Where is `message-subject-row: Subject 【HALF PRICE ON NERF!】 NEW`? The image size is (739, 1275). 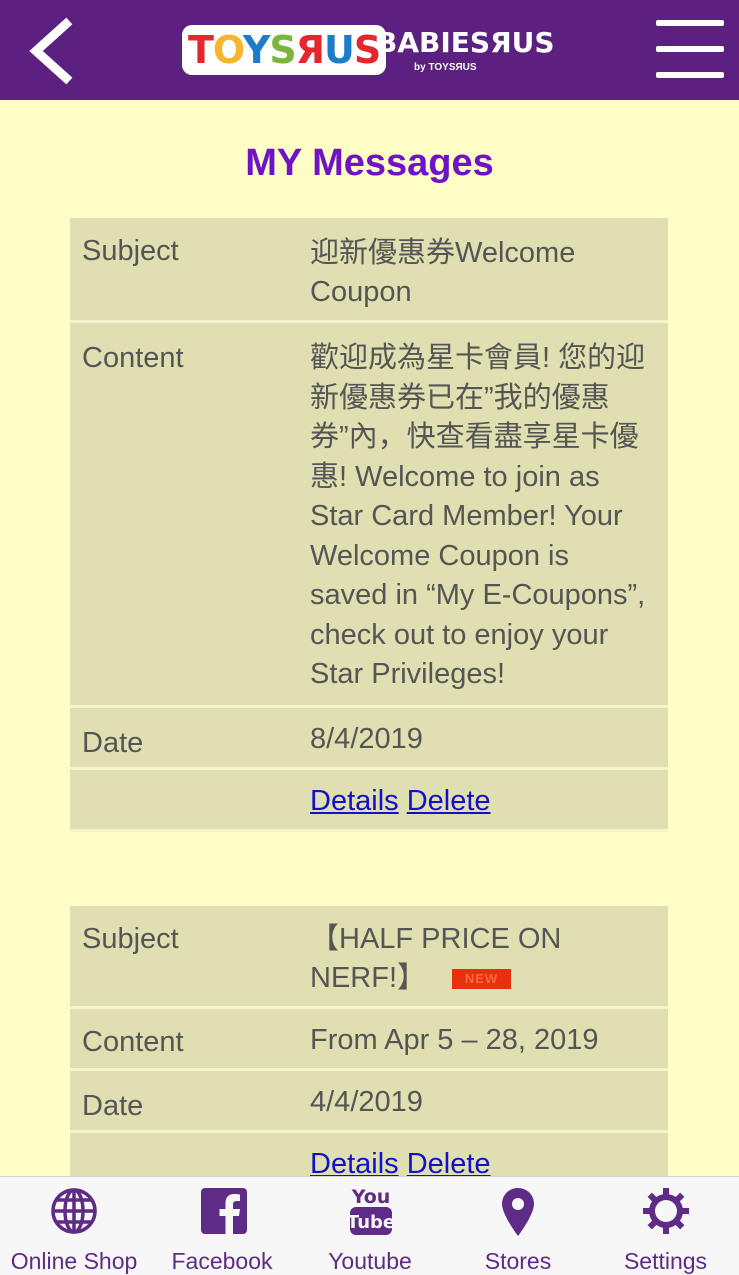
message-subject-row: Subject 【HALF PRICE ON NERF!】 NEW is located at coordinates (369, 957).